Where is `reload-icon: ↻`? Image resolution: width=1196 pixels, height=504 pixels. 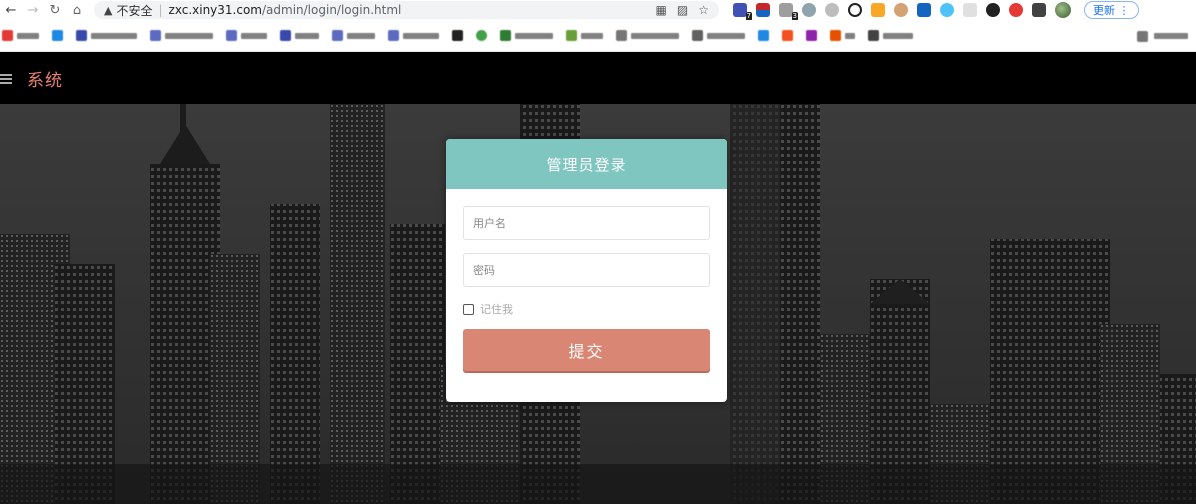
reload-icon: ↻ is located at coordinates (55, 10).